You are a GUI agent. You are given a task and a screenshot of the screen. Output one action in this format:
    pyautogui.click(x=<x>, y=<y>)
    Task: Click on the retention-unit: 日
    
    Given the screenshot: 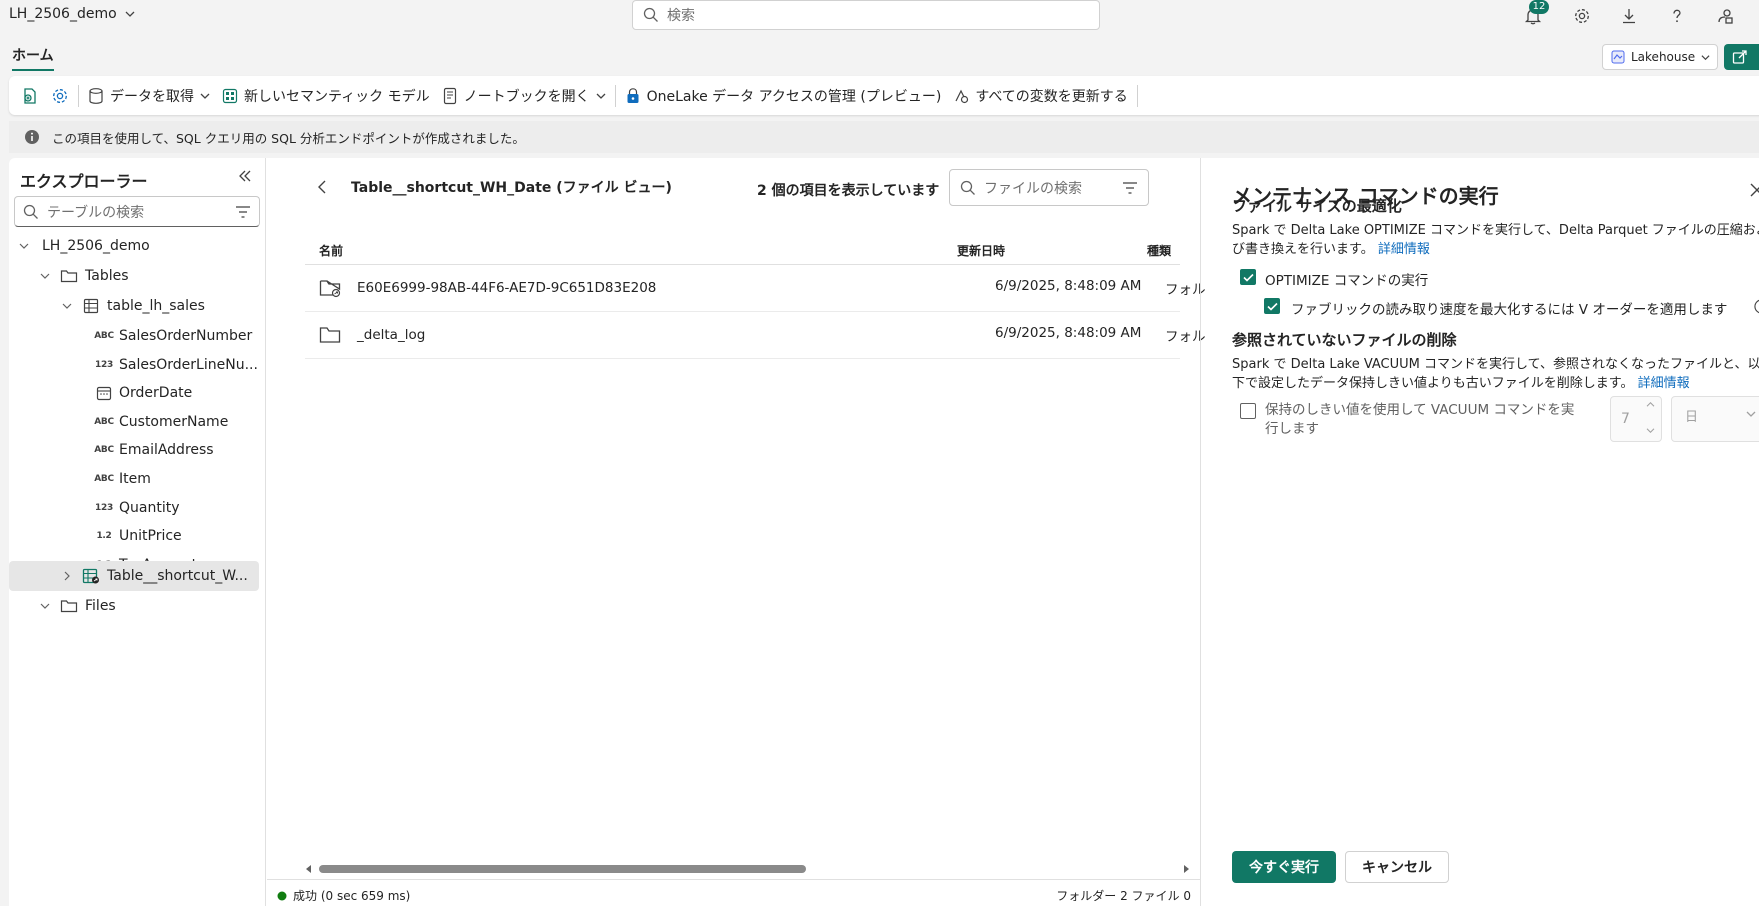 What is the action you would take?
    pyautogui.click(x=1692, y=417)
    